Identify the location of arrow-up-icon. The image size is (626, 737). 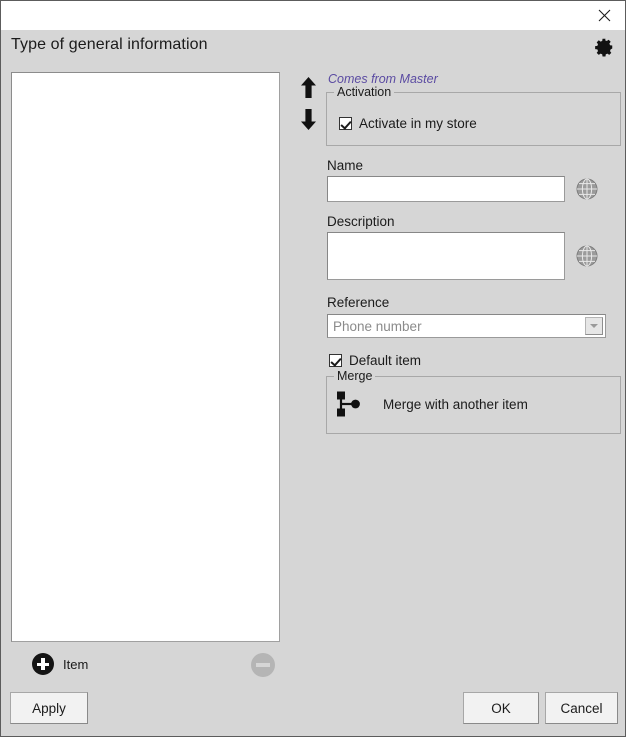
(308, 87).